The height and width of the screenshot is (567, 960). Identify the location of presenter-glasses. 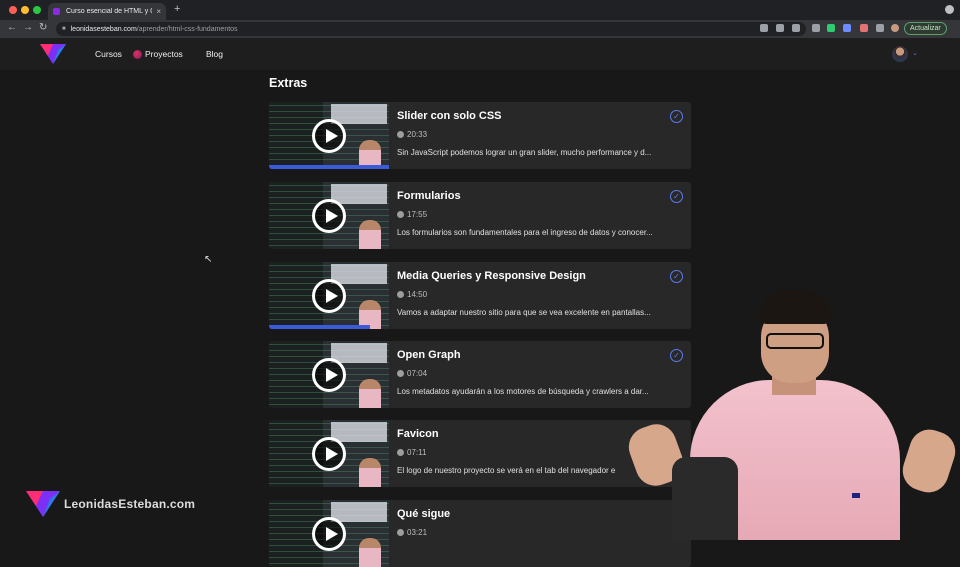
(795, 341).